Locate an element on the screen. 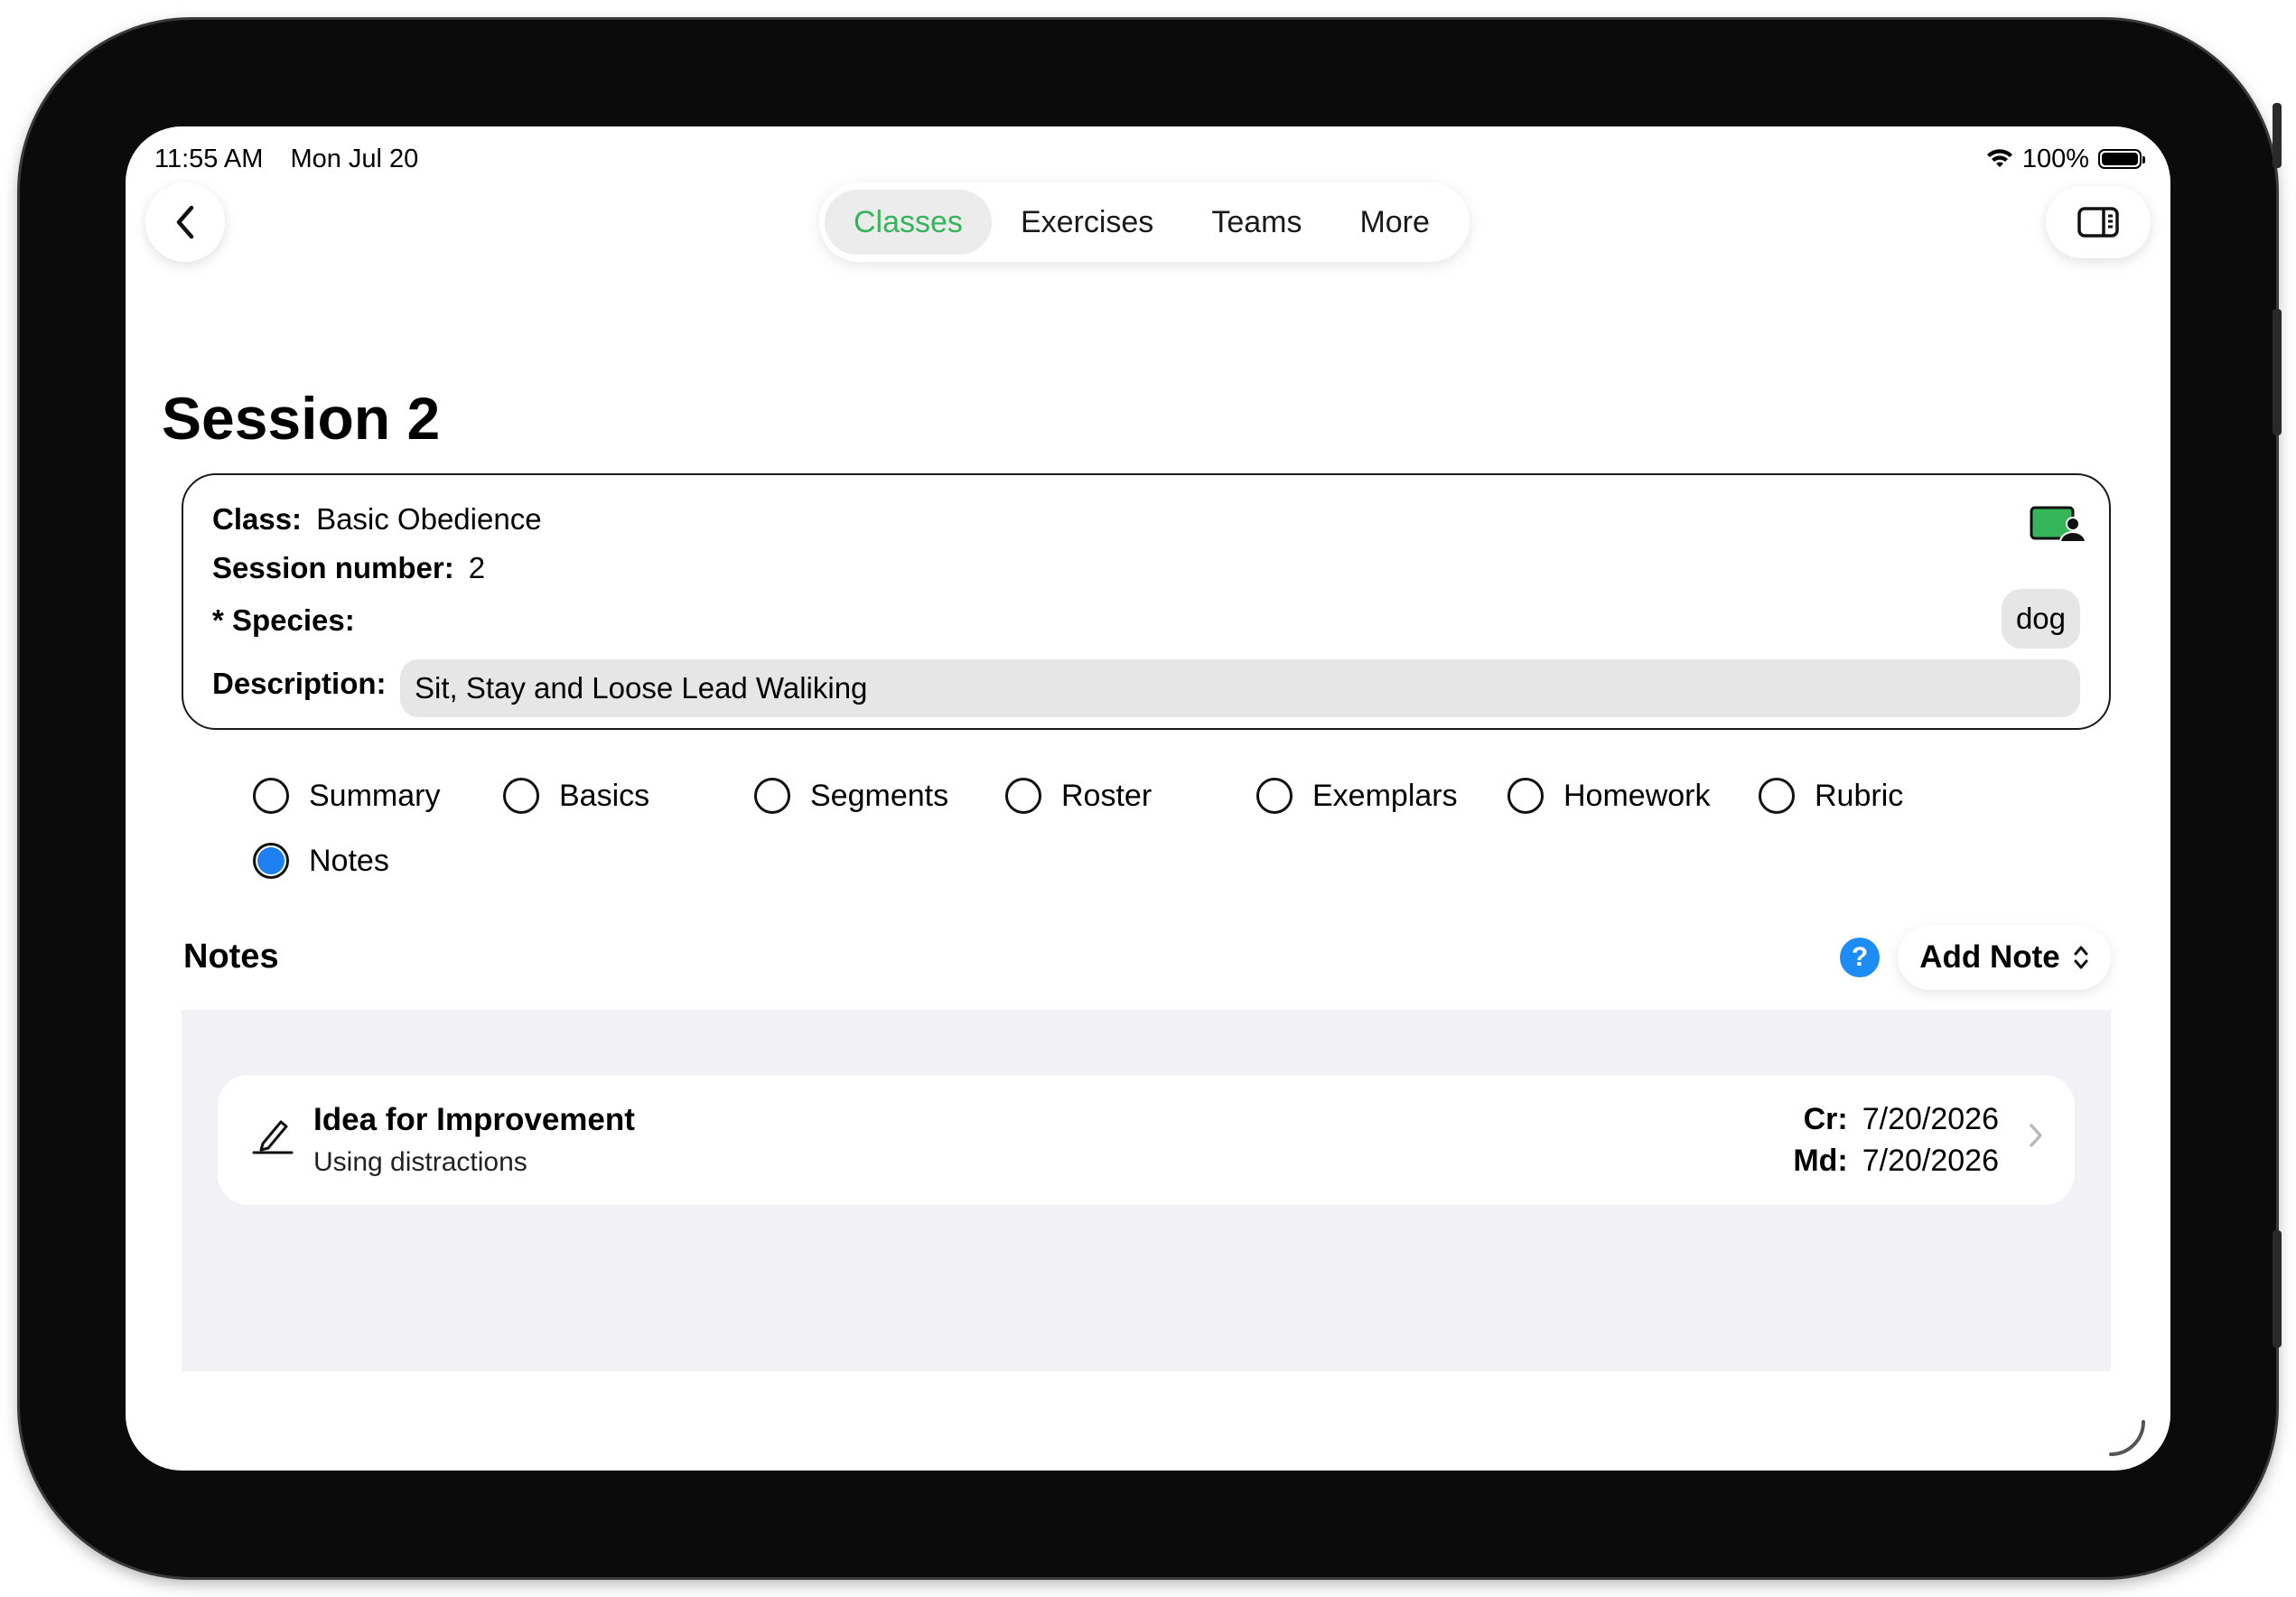 The image size is (2296, 1597). radio-label: Basics is located at coordinates (604, 796).